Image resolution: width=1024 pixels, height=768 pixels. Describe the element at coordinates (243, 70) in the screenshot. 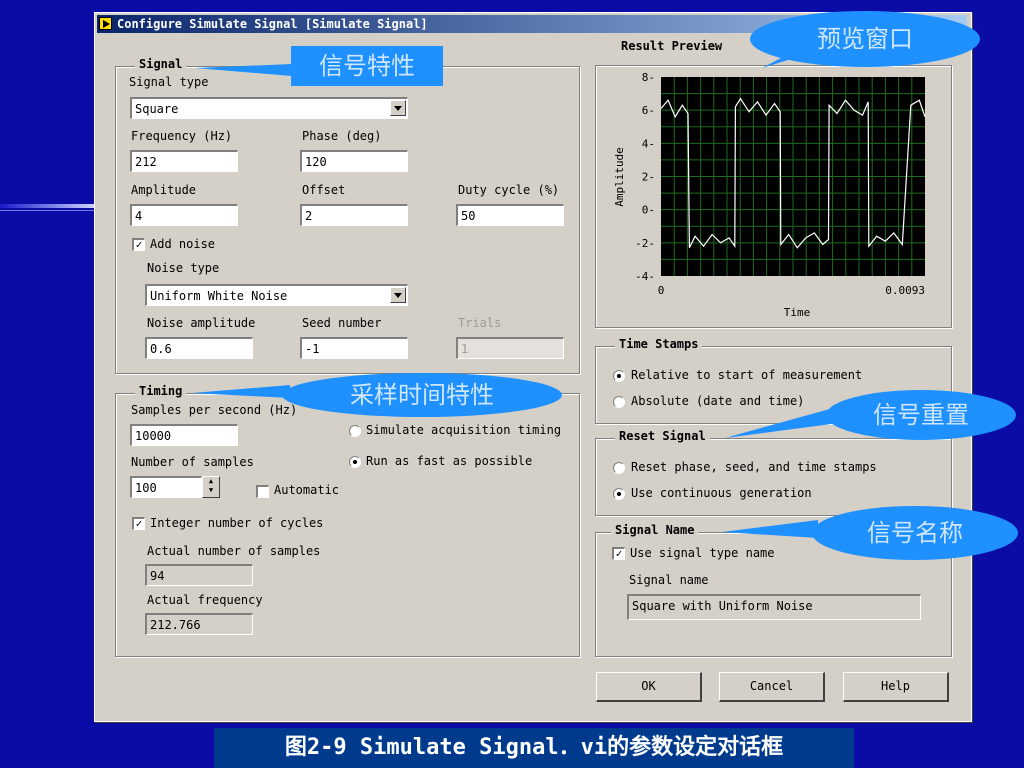

I see `callout-pointer-signal` at that location.